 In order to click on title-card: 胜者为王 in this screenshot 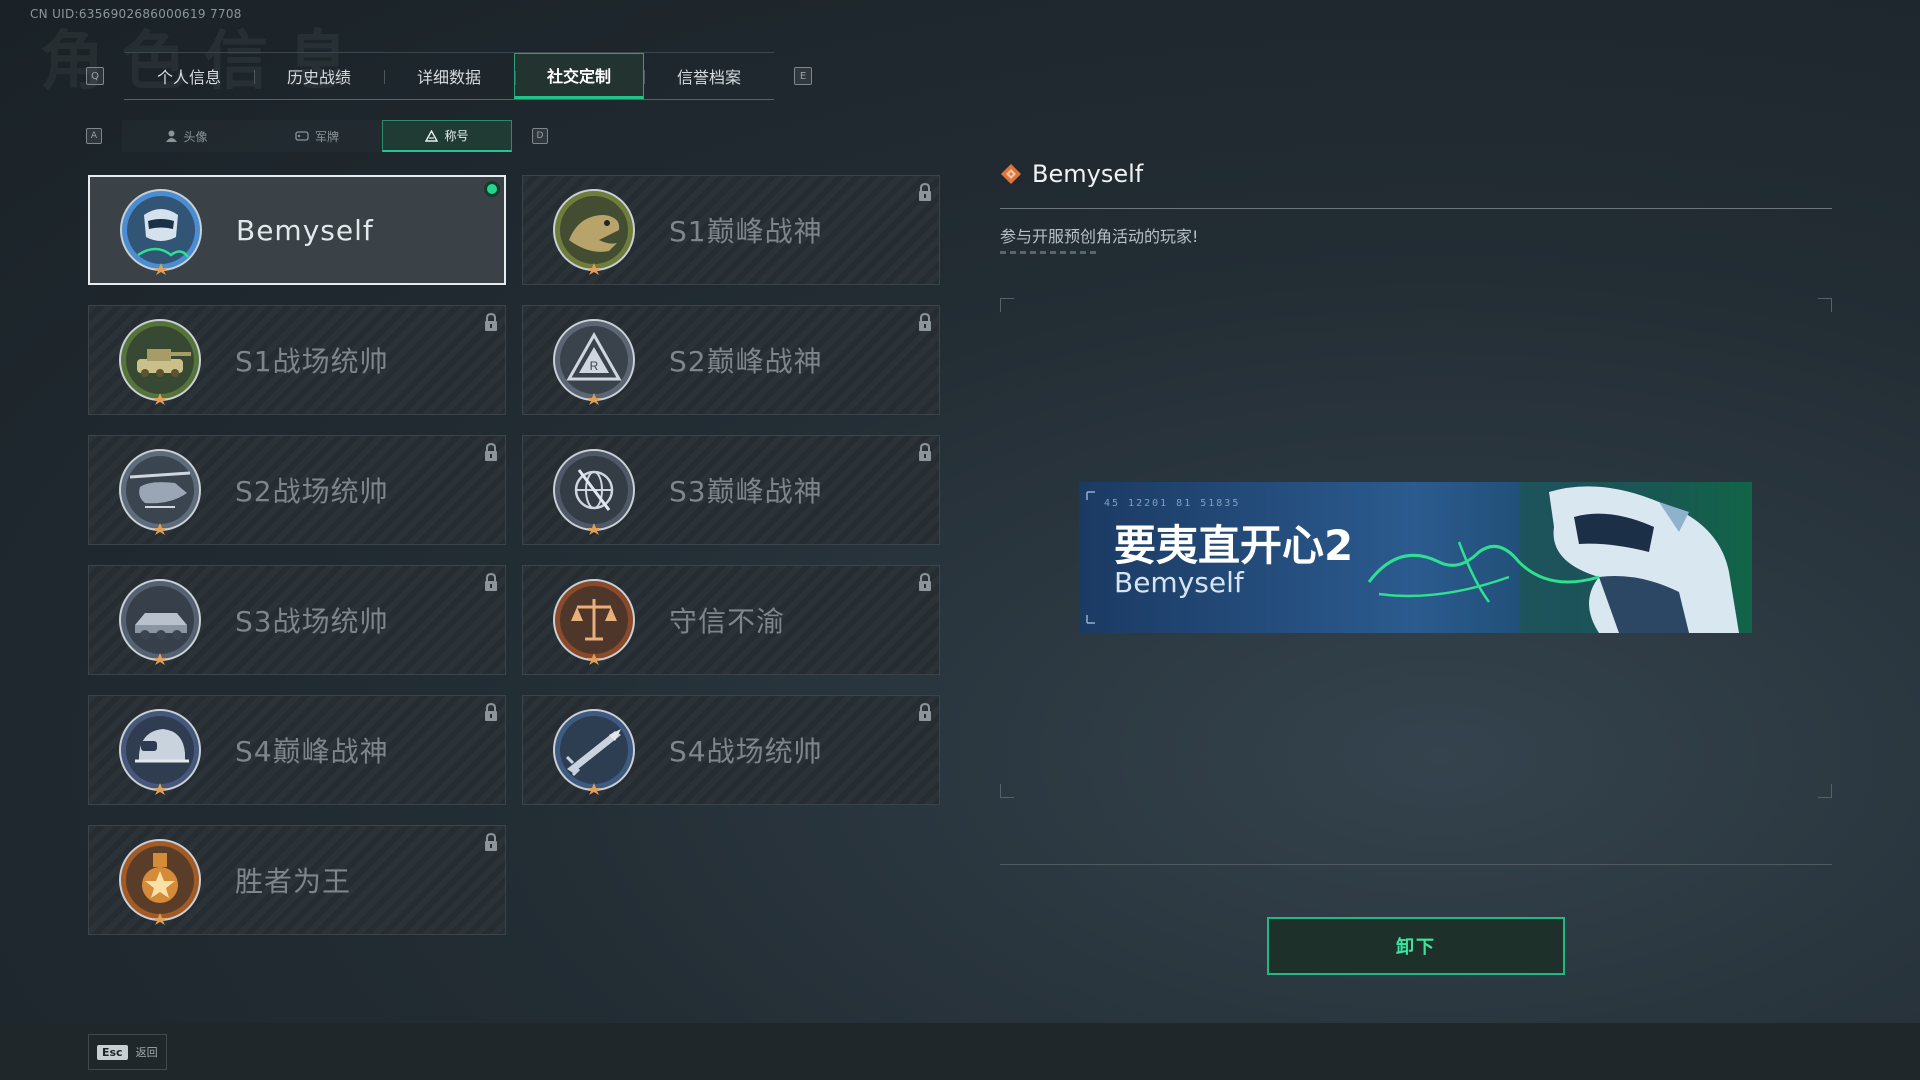, I will do `click(297, 880)`.